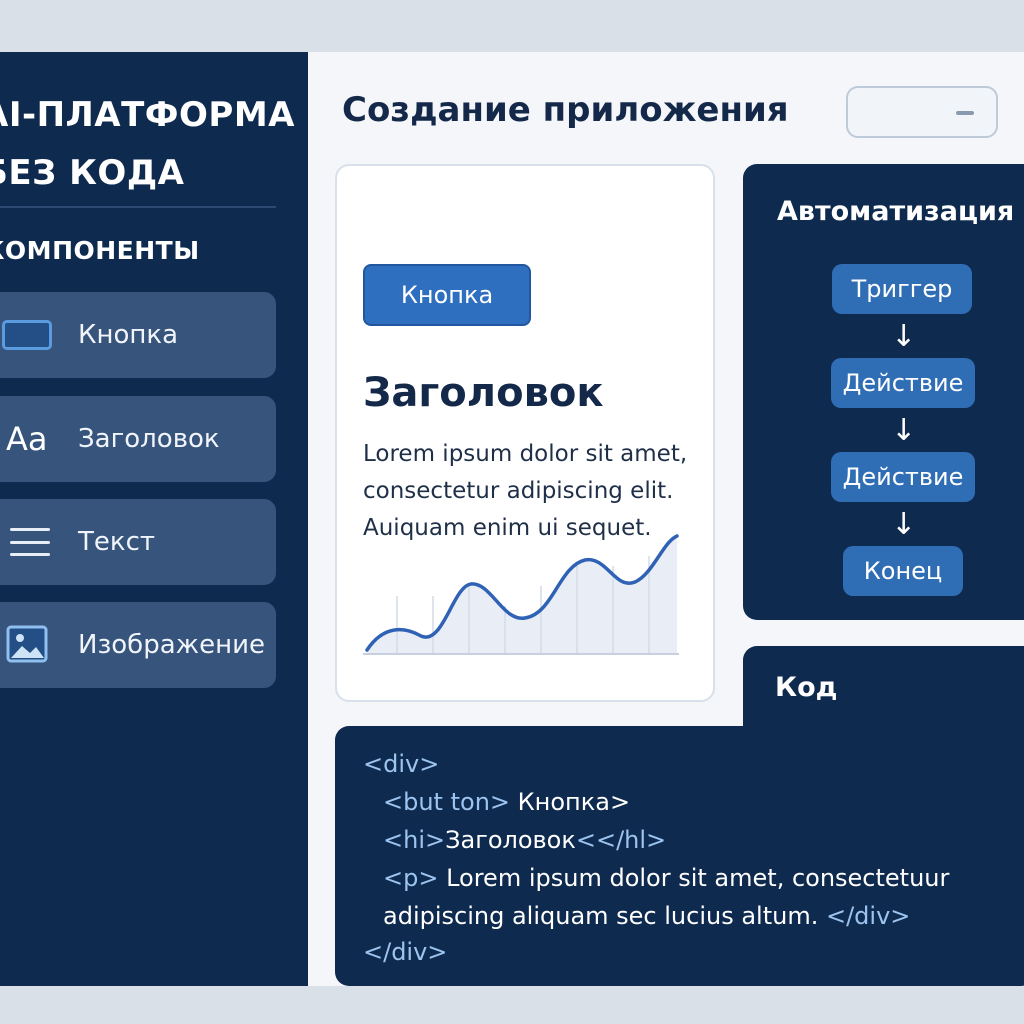  I want to click on preview-heading: Заголовок, so click(483, 393).